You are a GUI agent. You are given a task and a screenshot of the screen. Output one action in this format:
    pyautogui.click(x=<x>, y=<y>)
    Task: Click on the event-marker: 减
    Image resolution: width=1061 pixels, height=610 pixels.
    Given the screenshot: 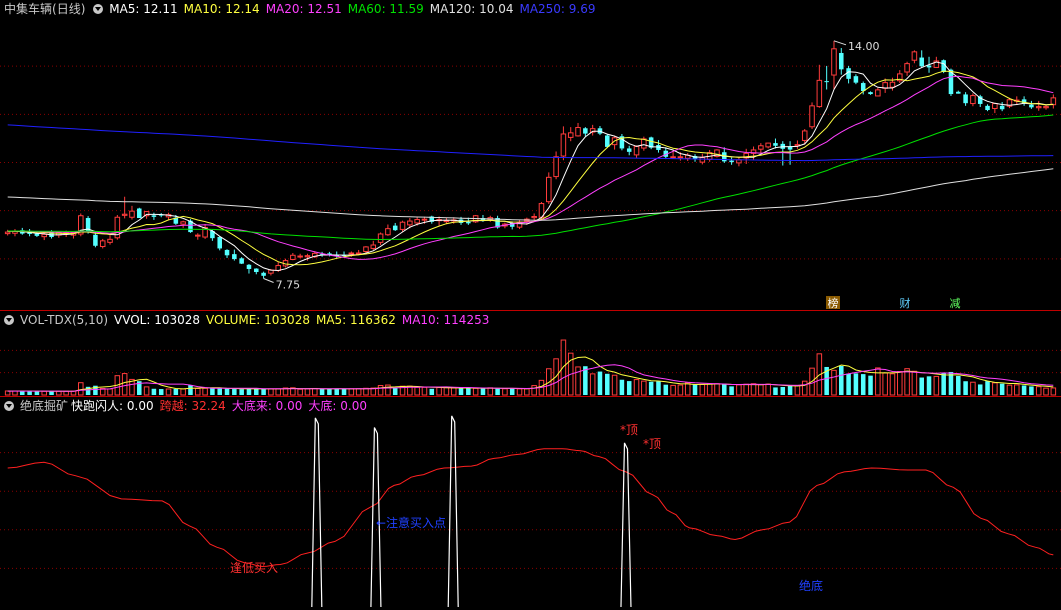 What is the action you would take?
    pyautogui.click(x=955, y=303)
    